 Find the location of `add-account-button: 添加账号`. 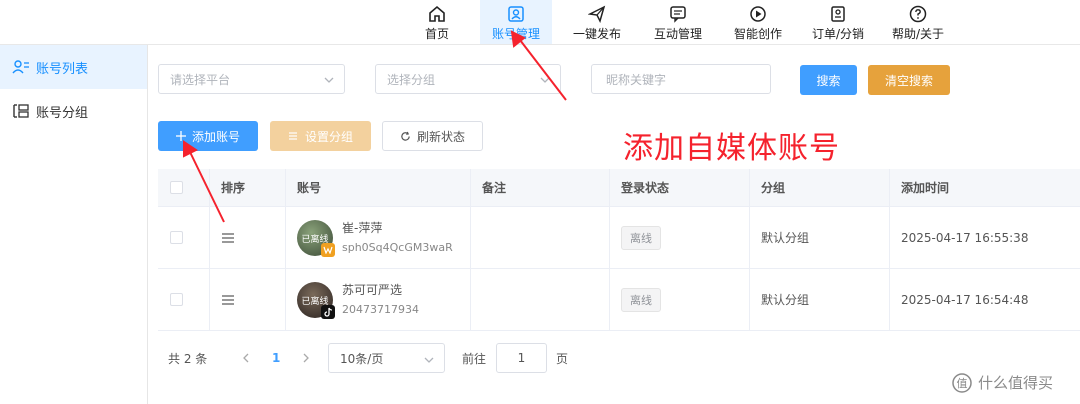

add-account-button: 添加账号 is located at coordinates (208, 136).